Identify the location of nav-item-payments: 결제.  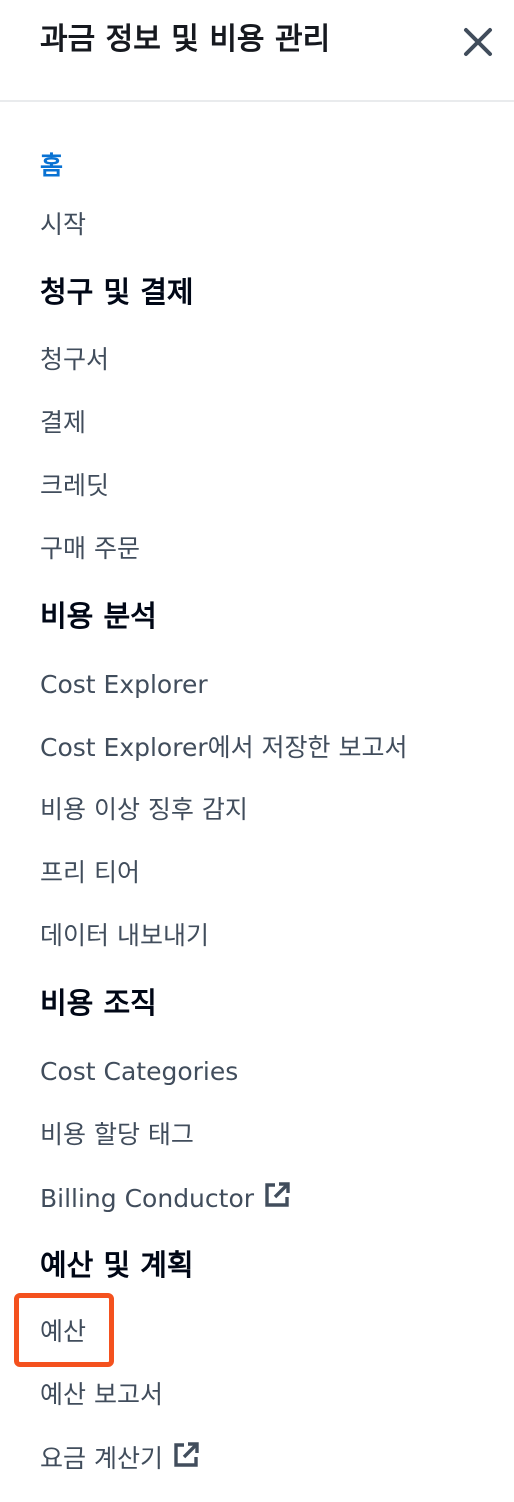
(63, 423).